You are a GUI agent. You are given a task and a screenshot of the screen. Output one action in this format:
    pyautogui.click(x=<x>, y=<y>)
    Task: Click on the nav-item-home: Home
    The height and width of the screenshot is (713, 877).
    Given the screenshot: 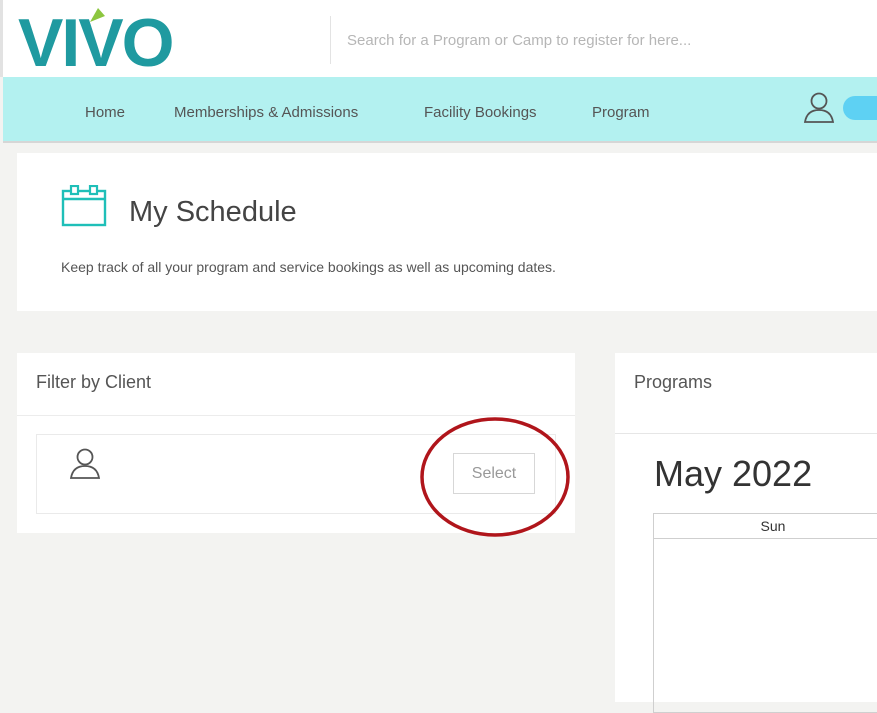 What is the action you would take?
    pyautogui.click(x=105, y=112)
    